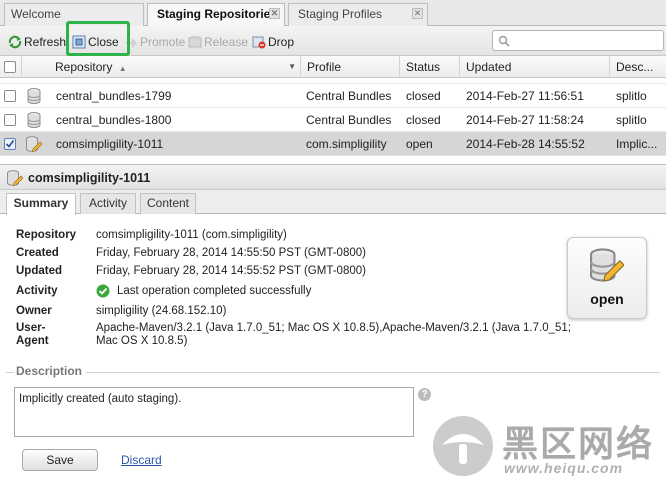 The height and width of the screenshot is (481, 666). What do you see at coordinates (141, 460) in the screenshot?
I see `discard-link: Discard` at bounding box center [141, 460].